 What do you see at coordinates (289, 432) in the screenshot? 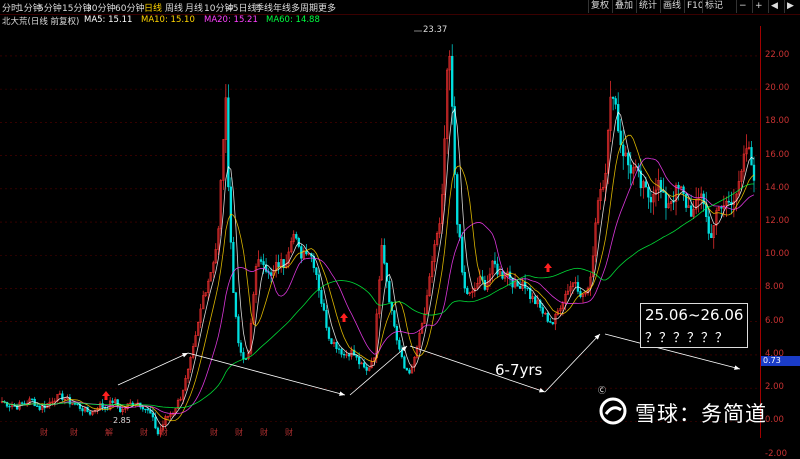
I see `event-marker-8: 财` at bounding box center [289, 432].